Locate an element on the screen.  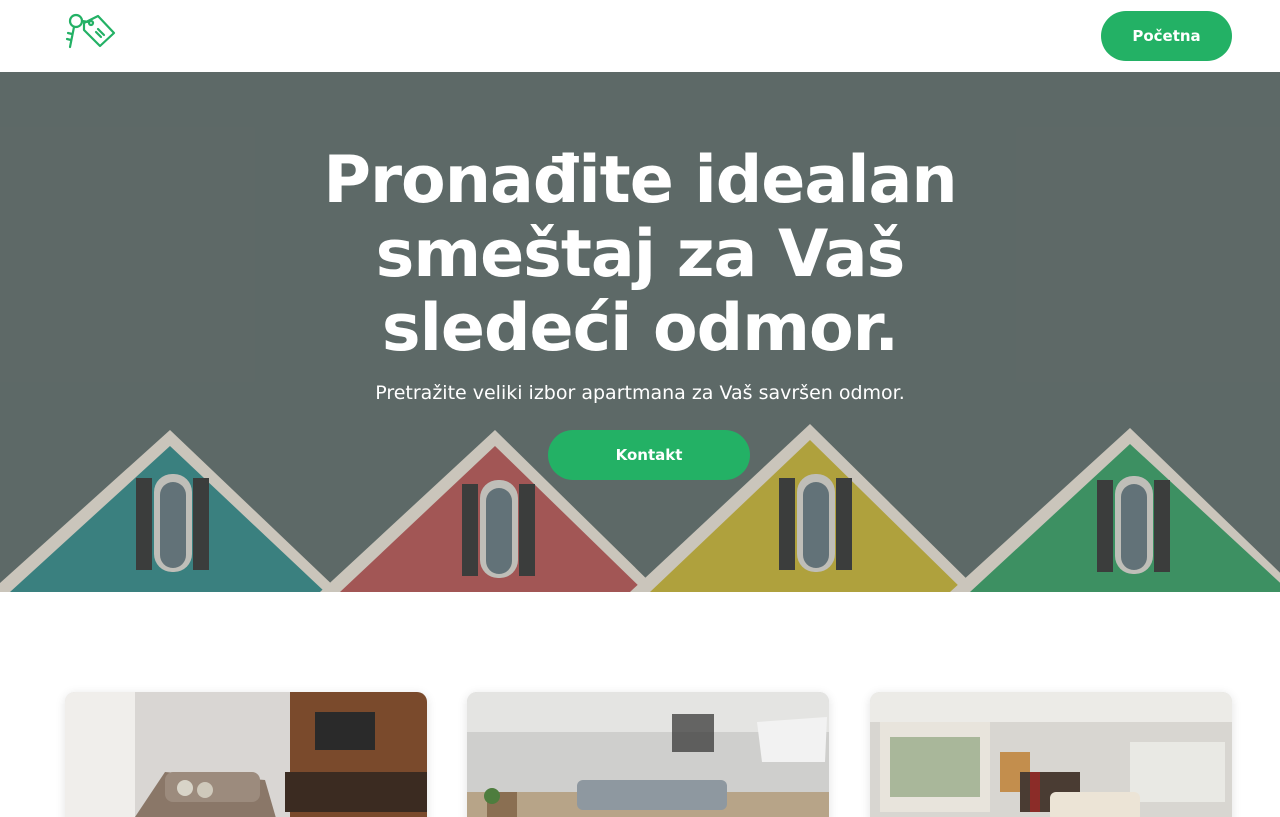
living-room-wood-wall-photo is located at coordinates (246, 754).